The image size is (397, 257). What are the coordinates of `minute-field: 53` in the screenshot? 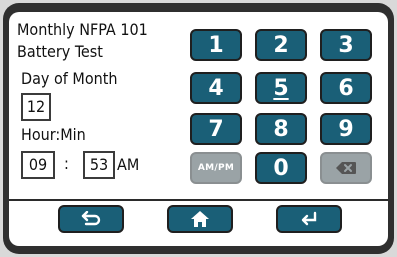 It's located at (99, 165).